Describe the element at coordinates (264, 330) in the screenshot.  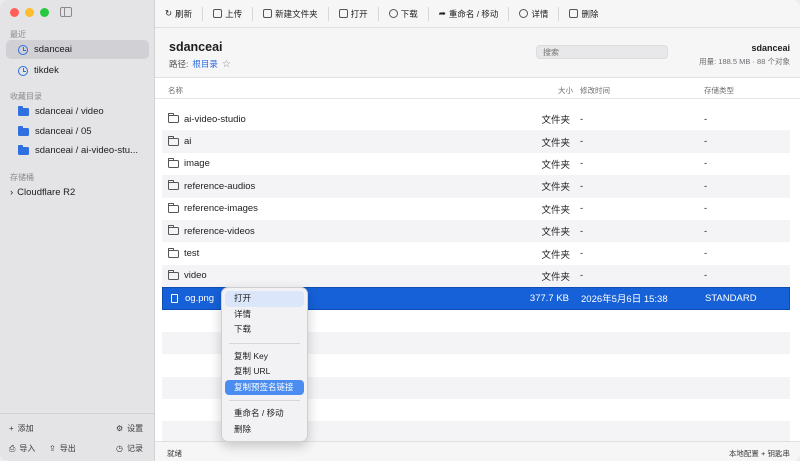
I see `menu-item-download: 下载` at that location.